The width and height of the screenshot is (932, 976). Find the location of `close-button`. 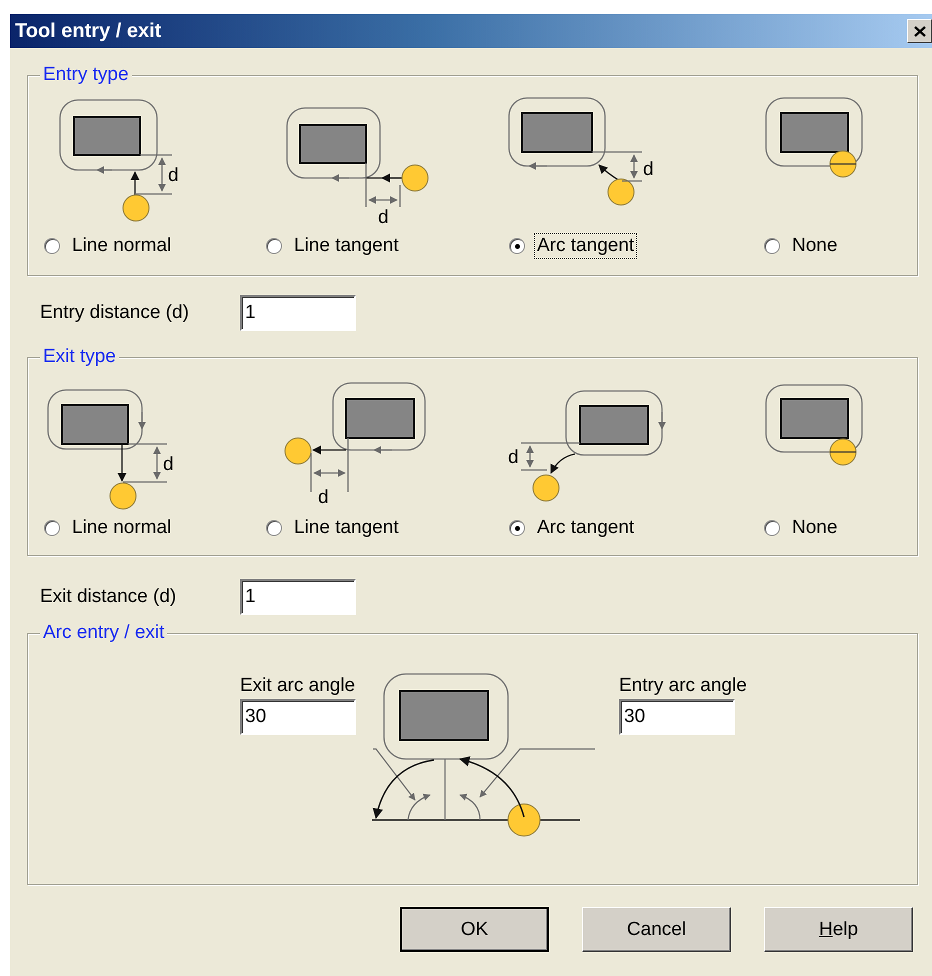

close-button is located at coordinates (919, 31).